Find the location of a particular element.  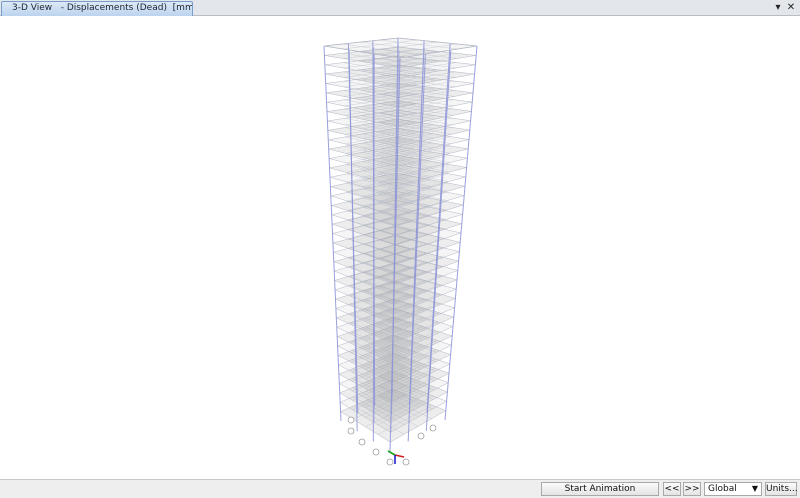

document-tab-bar: 3-D View - Displacements (Dead) [mm] ▾ ✕ is located at coordinates (400, 8).